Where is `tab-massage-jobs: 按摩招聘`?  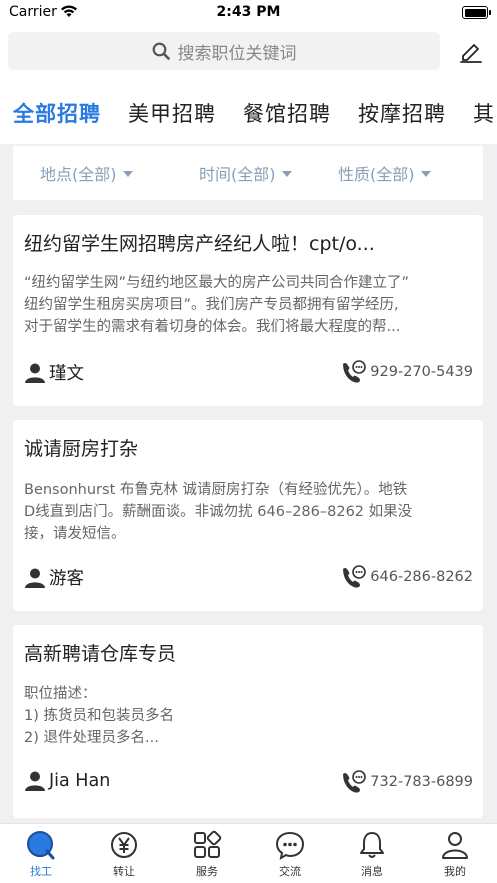
tab-massage-jobs: 按摩招聘 is located at coordinates (402, 113).